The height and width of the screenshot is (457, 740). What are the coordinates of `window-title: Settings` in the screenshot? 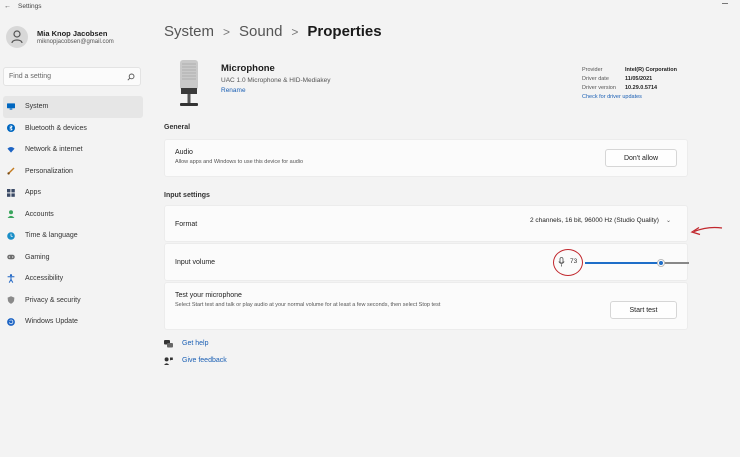 It's located at (30, 6).